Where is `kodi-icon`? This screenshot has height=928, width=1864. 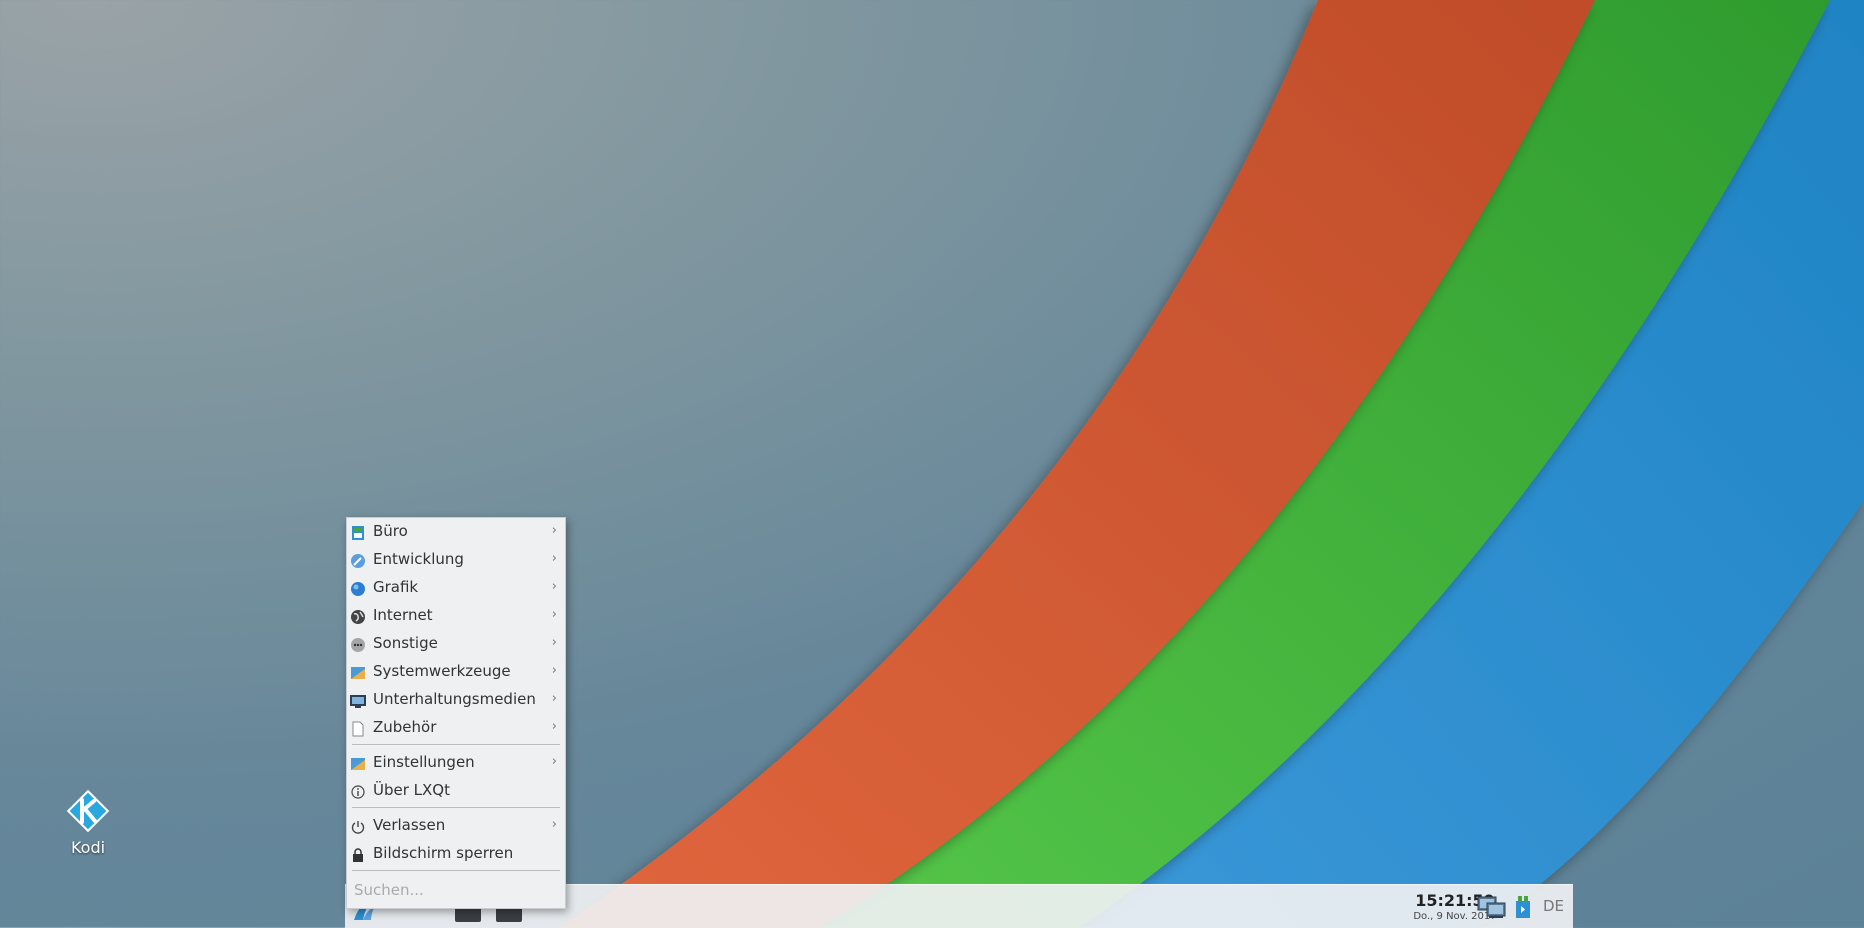
kodi-icon is located at coordinates (88, 811).